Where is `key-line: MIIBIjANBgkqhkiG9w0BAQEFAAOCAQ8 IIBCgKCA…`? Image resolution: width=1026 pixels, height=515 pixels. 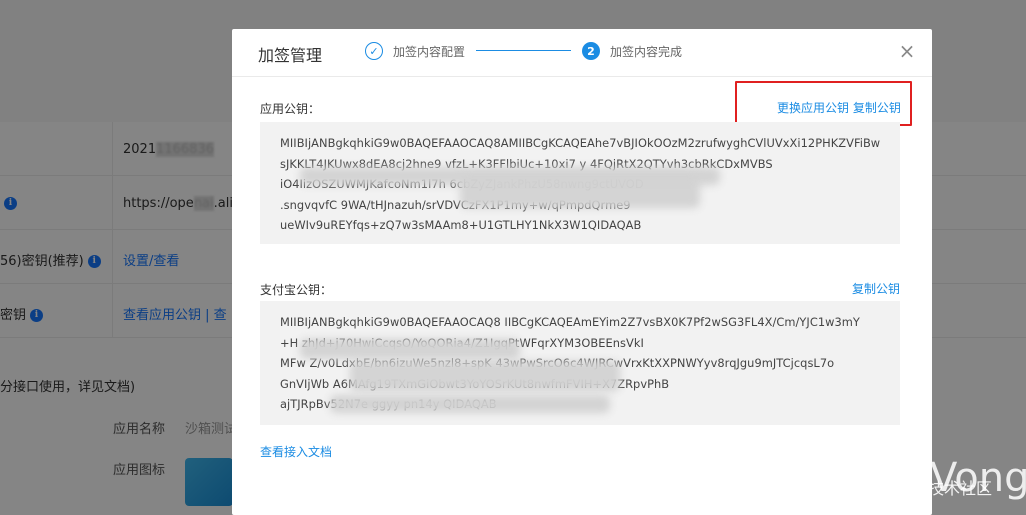 key-line: MIIBIjANBgkqhkiG9w0BAQEFAAOCAQ8 IIBCgKCA… is located at coordinates (570, 322).